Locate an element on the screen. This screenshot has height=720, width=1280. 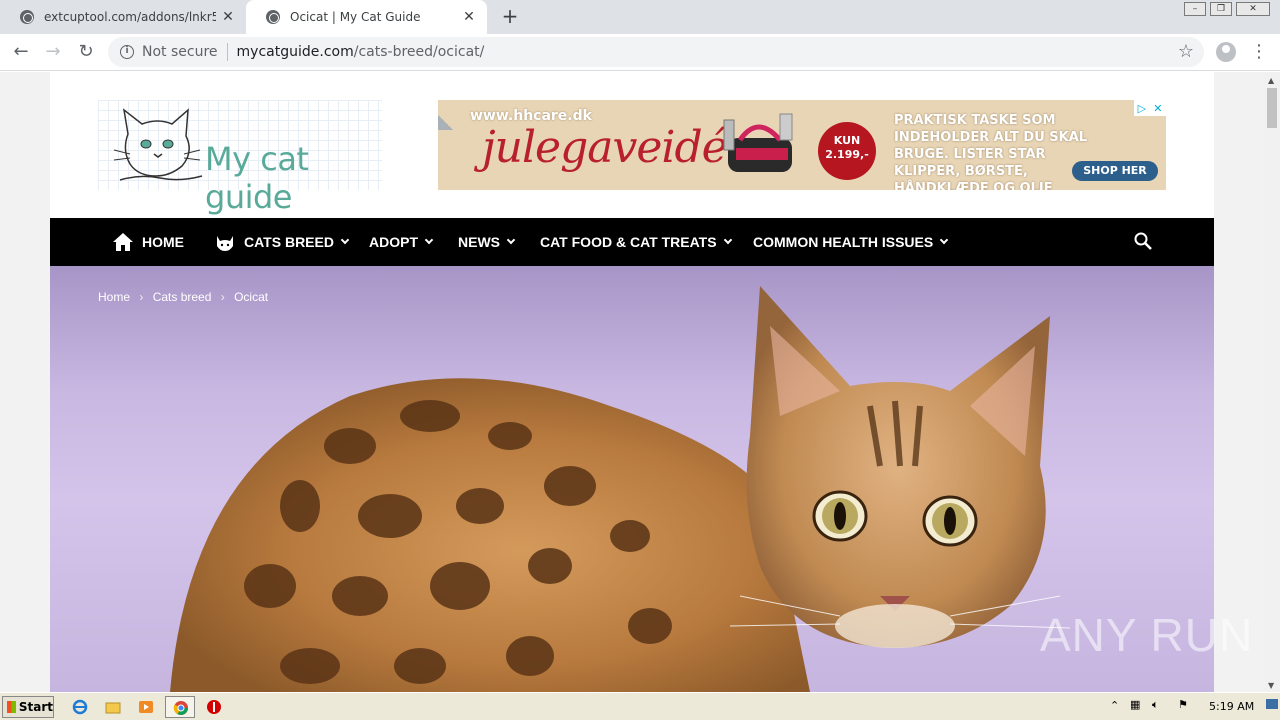
cat-icon is located at coordinates (225, 243).